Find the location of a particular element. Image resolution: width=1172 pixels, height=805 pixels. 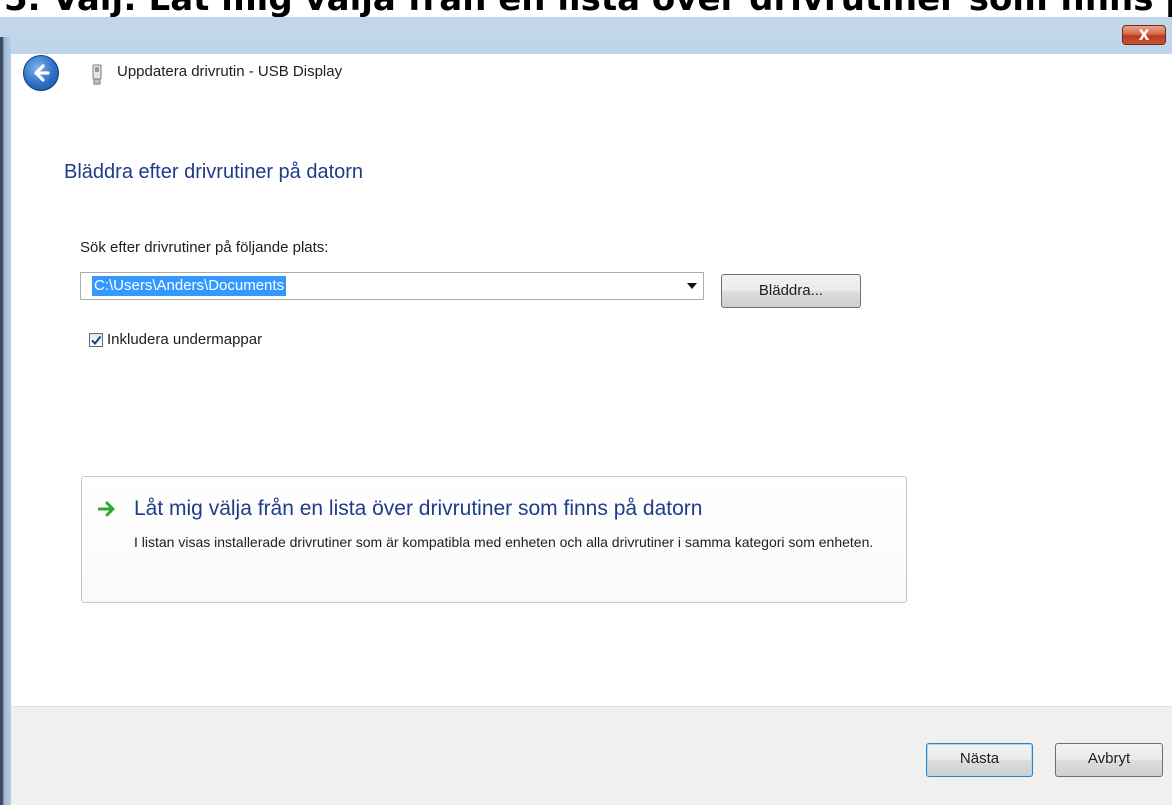

title-row: Uppdatera drivrutin - USB Display is located at coordinates (591, 75).